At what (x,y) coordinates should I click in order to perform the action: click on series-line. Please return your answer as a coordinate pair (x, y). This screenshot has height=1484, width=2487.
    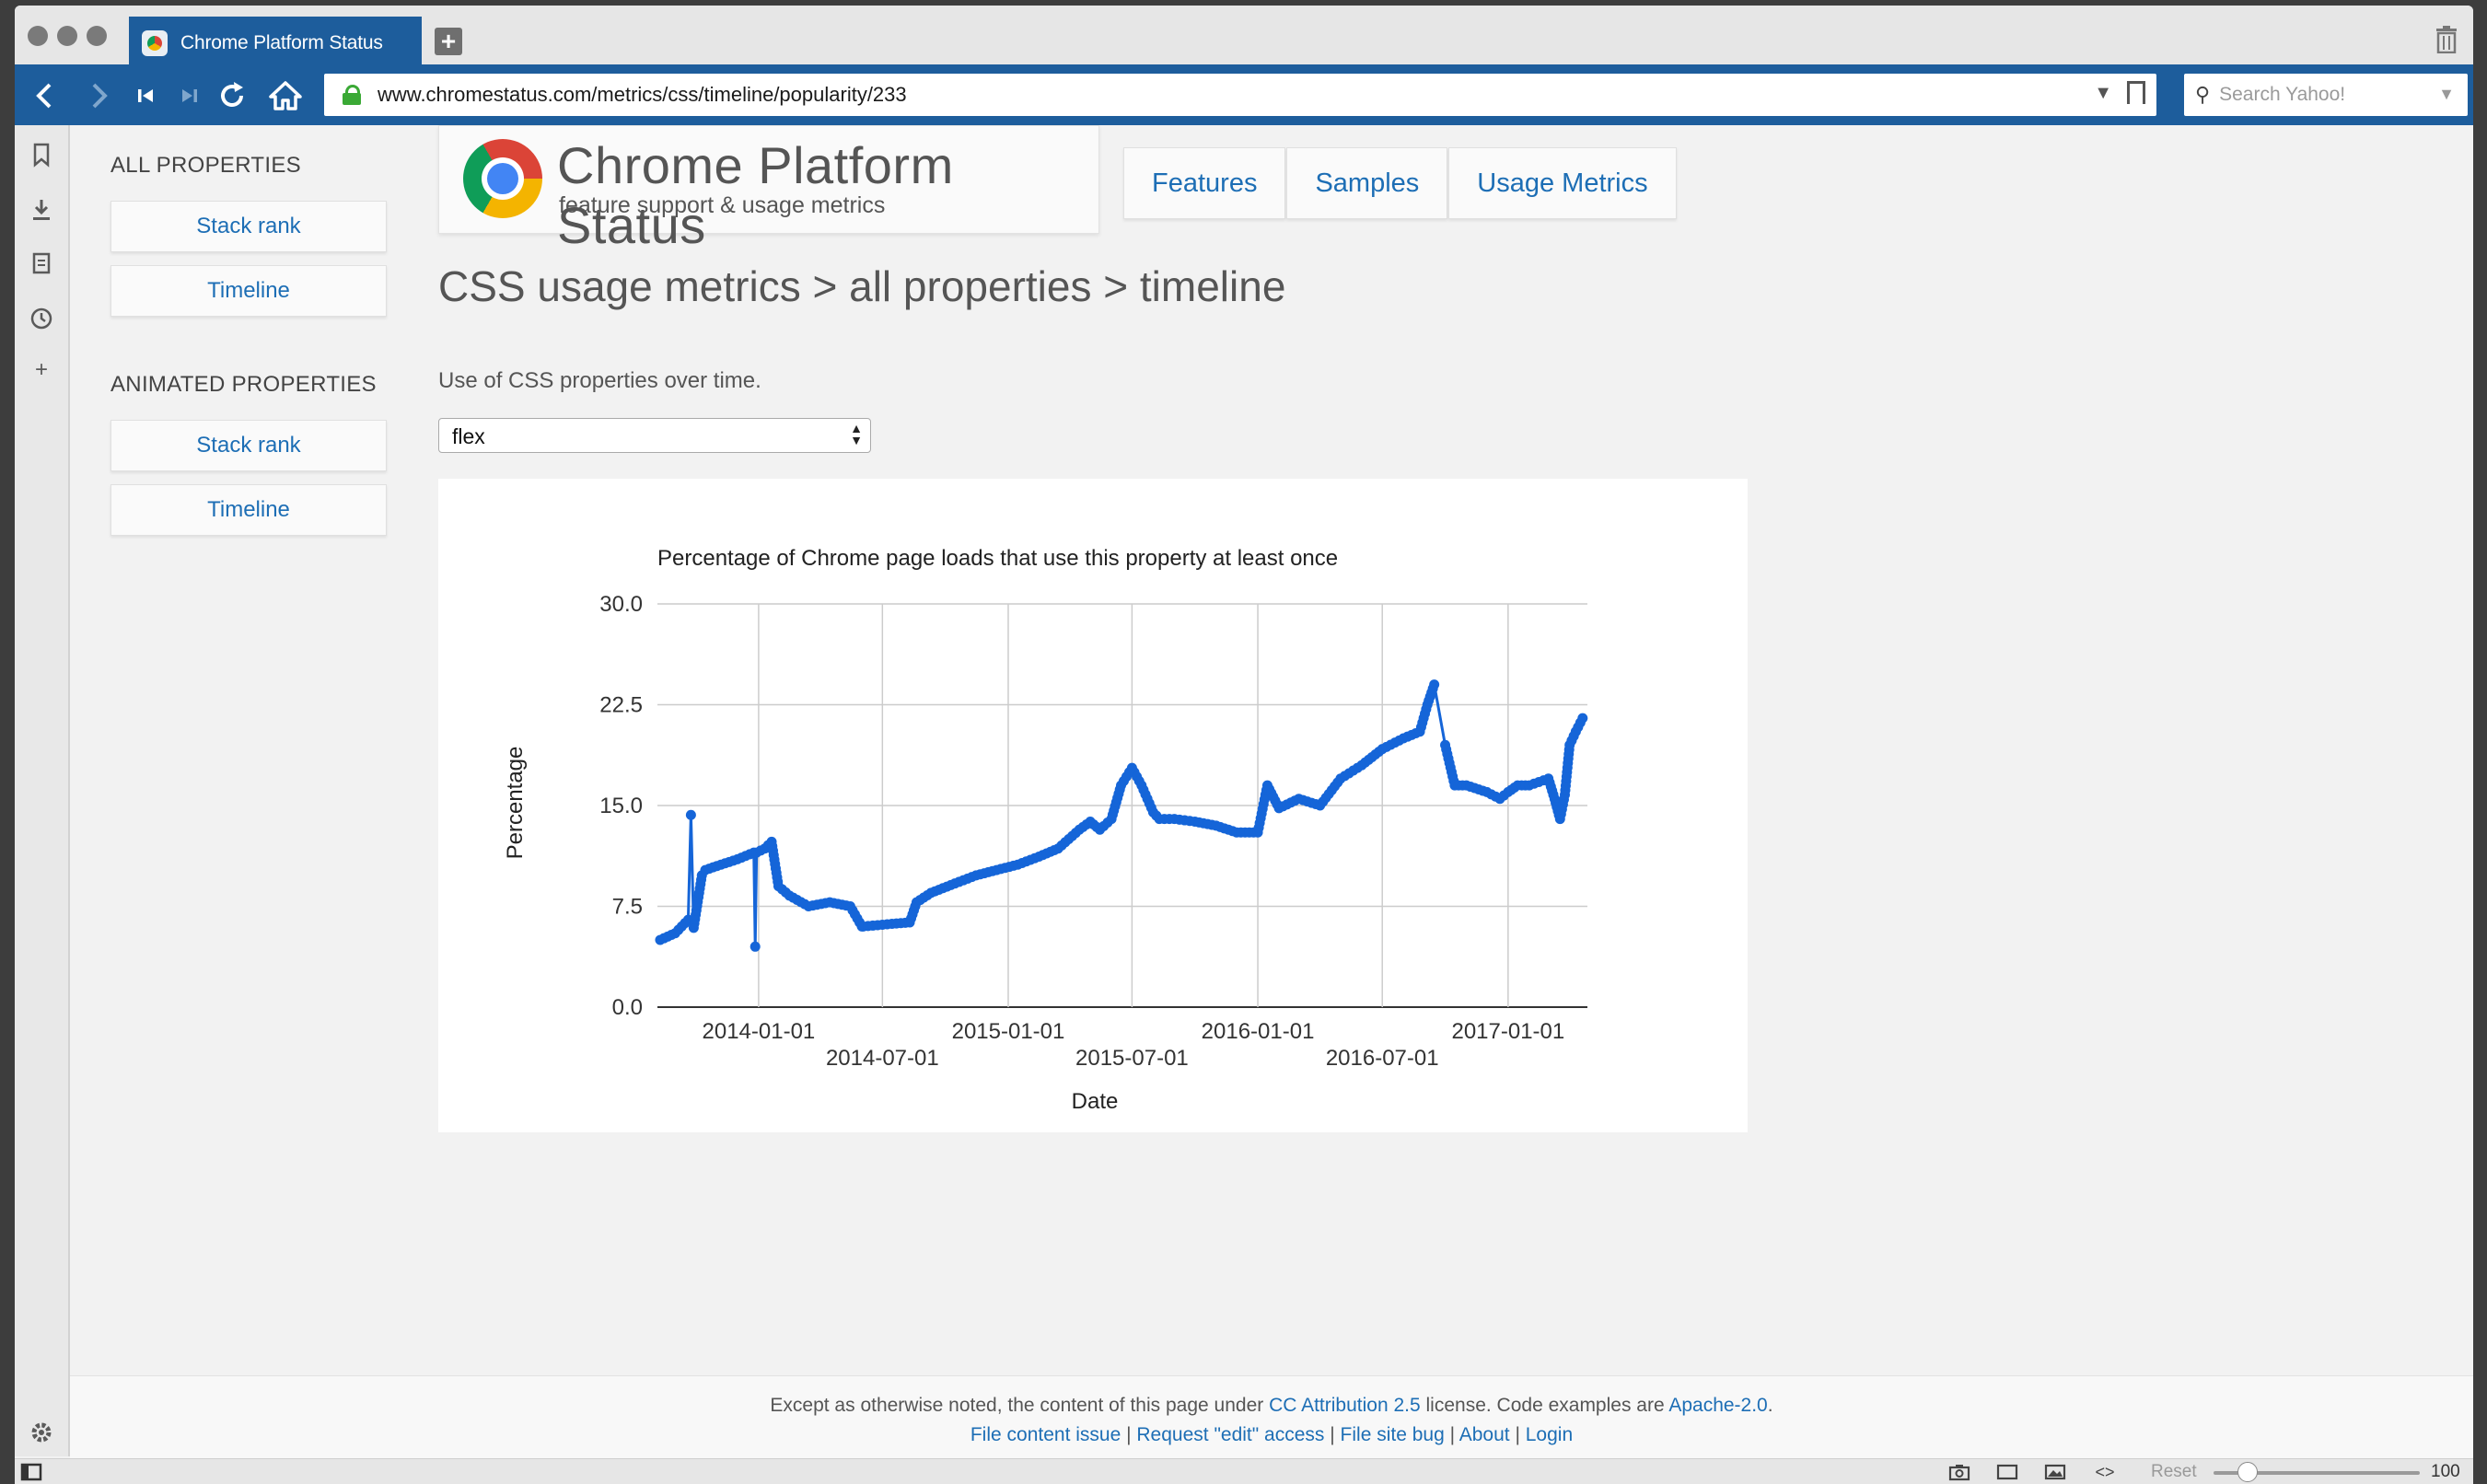
    Looking at the image, I should click on (1122, 815).